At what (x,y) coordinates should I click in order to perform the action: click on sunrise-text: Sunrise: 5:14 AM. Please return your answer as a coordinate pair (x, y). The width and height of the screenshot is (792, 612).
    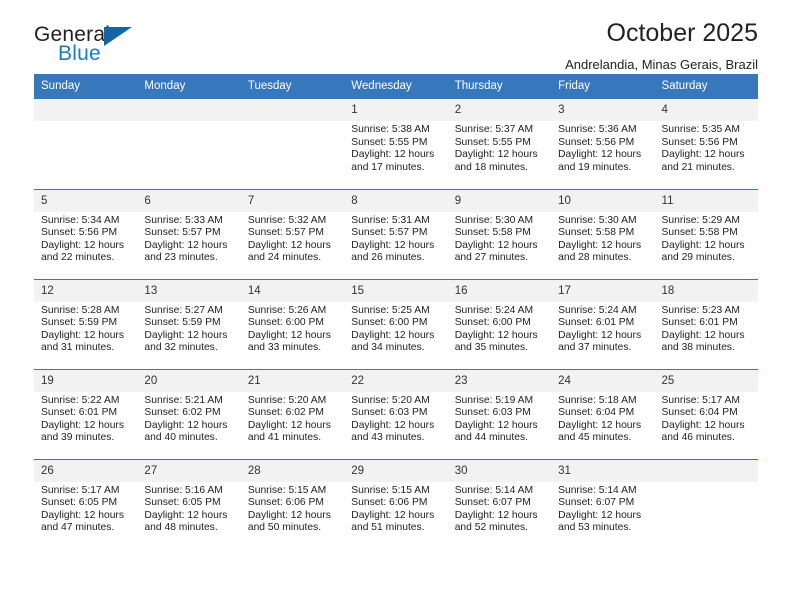
    Looking at the image, I should click on (494, 490).